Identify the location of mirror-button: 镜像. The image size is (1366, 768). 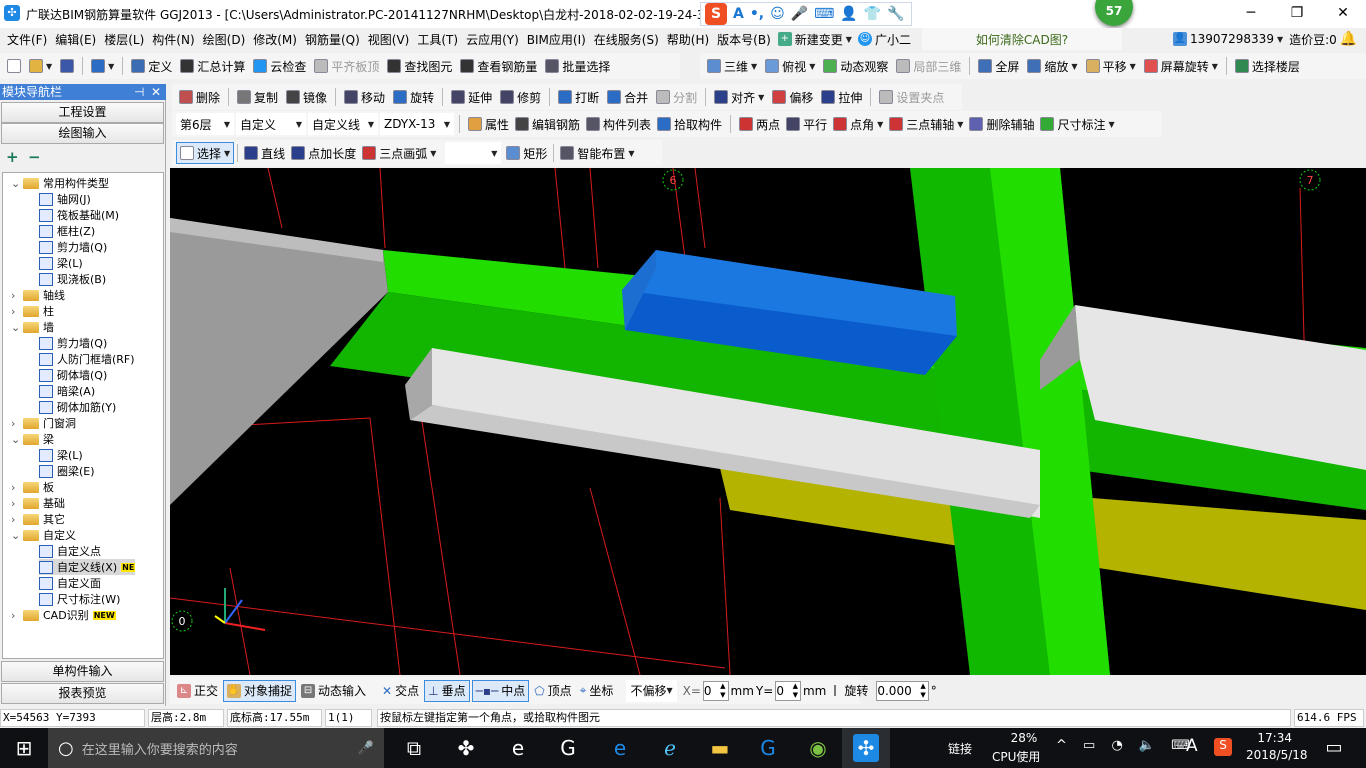
(306, 97).